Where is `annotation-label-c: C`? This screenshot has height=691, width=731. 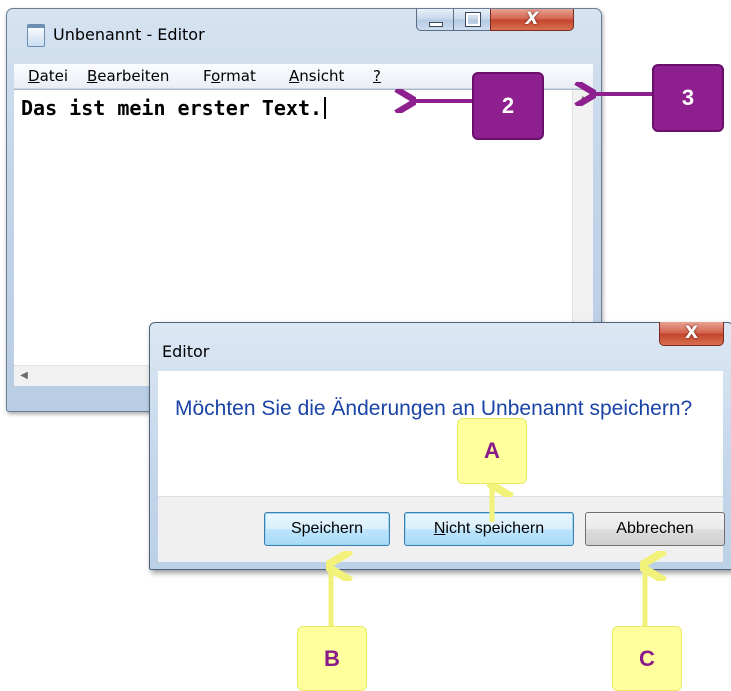 annotation-label-c: C is located at coordinates (647, 658).